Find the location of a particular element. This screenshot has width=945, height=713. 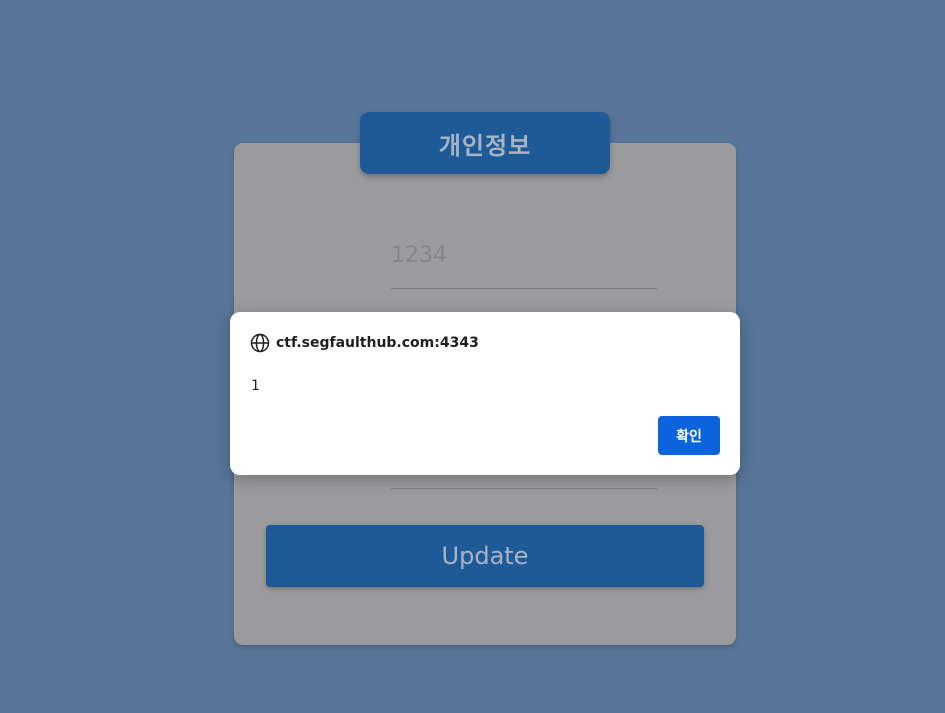

page-title: 개인정보 is located at coordinates (485, 145).